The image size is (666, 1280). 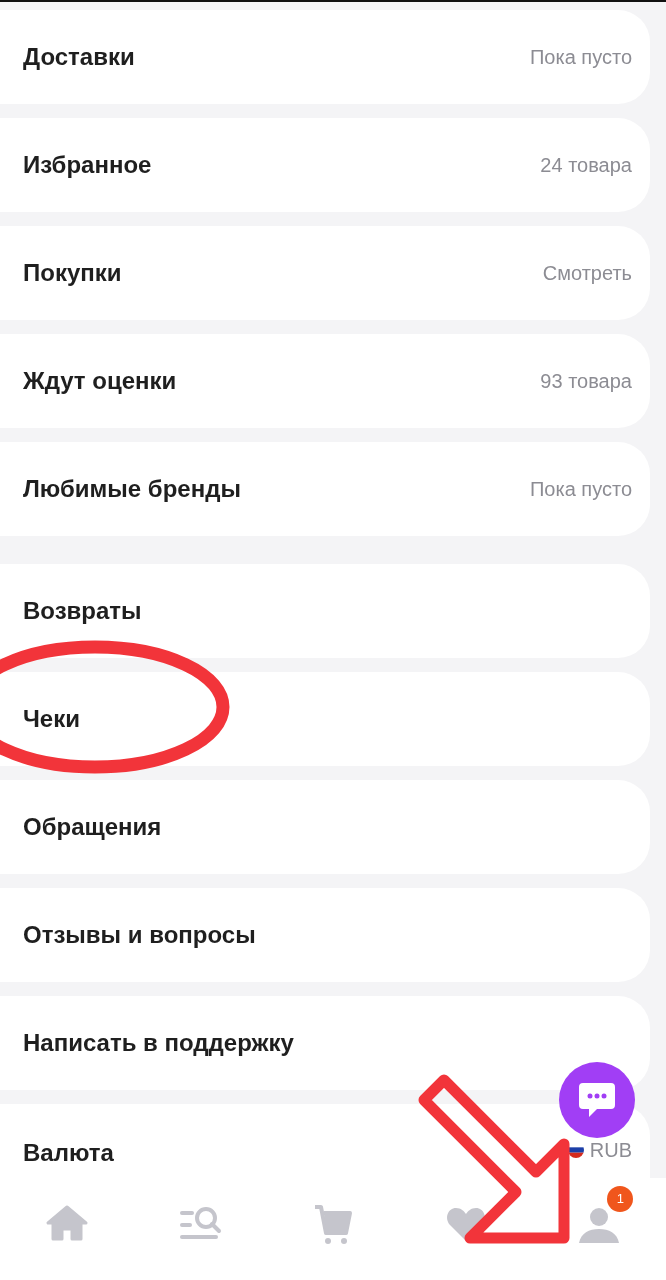 What do you see at coordinates (325, 489) in the screenshot?
I see `menu-item: Любимые бренды Пока пусто` at bounding box center [325, 489].